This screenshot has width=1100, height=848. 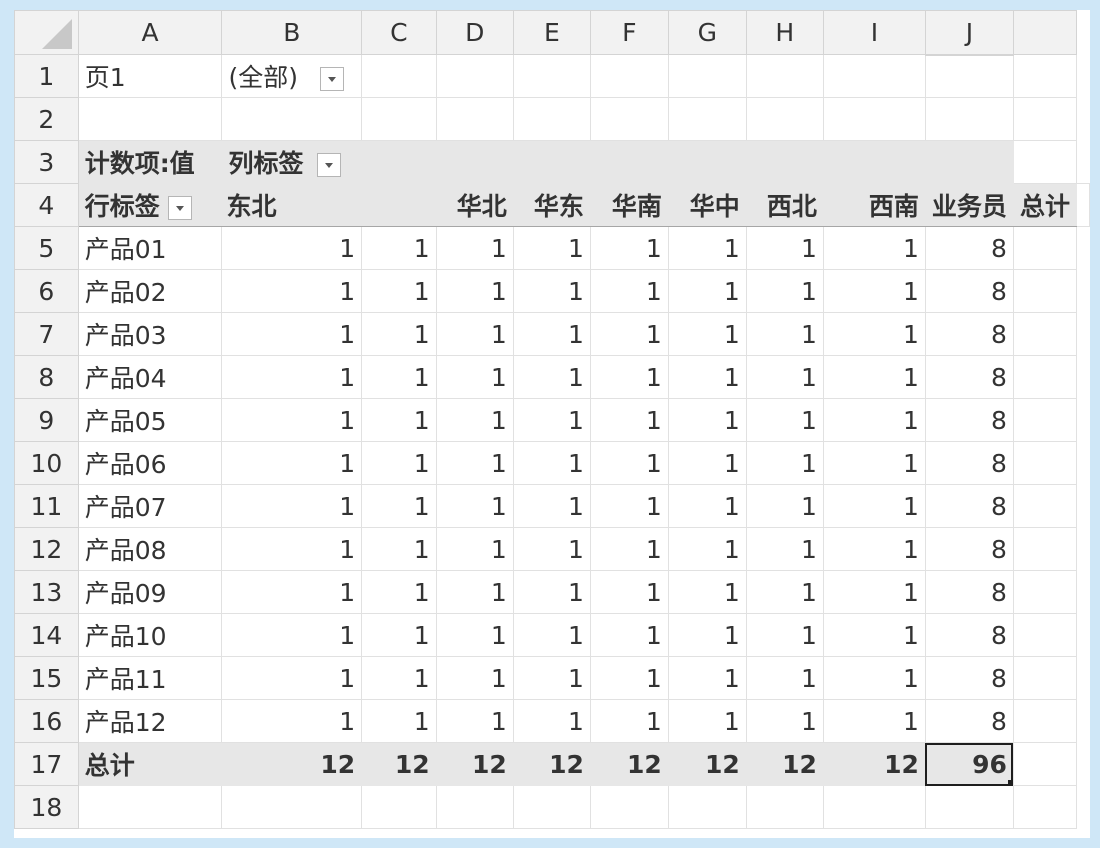 What do you see at coordinates (150, 420) in the screenshot?
I see `row-label-cell: 产品05` at bounding box center [150, 420].